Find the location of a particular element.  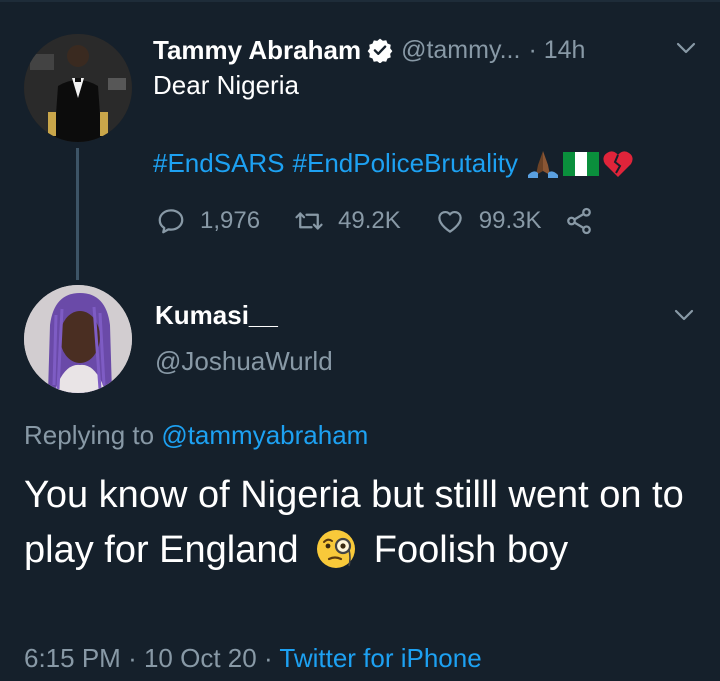

mention-link: @tammyabraham is located at coordinates (264, 435).